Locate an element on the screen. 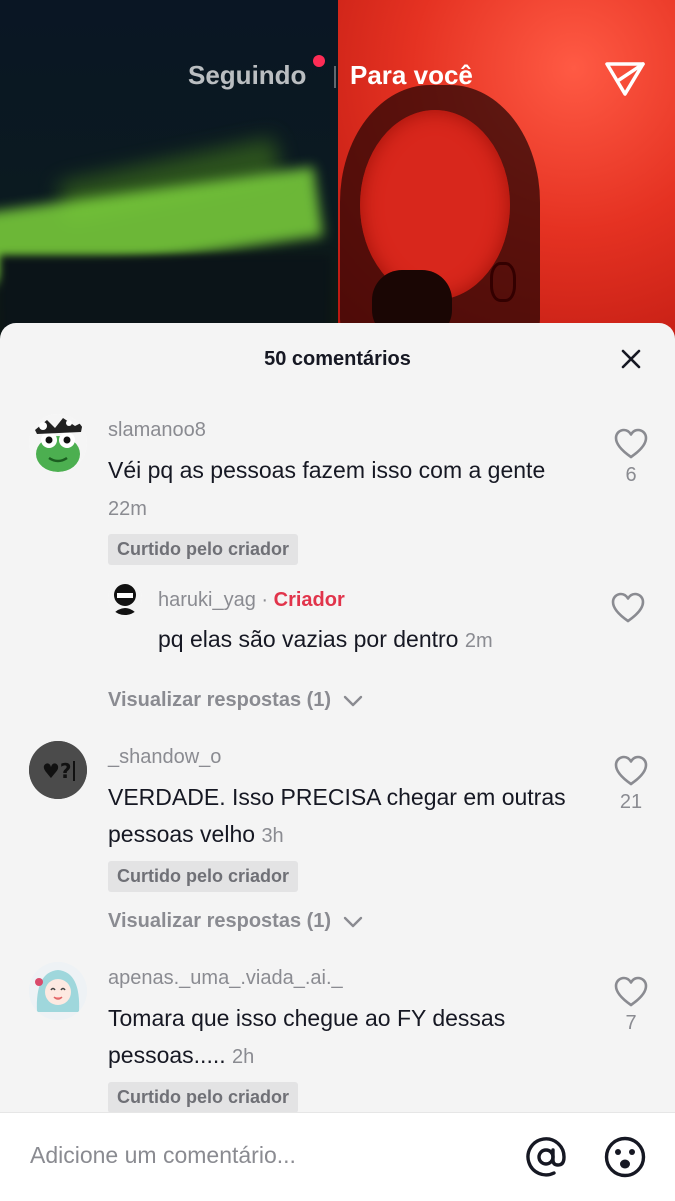 The image size is (675, 1201). comment-username: slamanoo8 is located at coordinates (157, 430).